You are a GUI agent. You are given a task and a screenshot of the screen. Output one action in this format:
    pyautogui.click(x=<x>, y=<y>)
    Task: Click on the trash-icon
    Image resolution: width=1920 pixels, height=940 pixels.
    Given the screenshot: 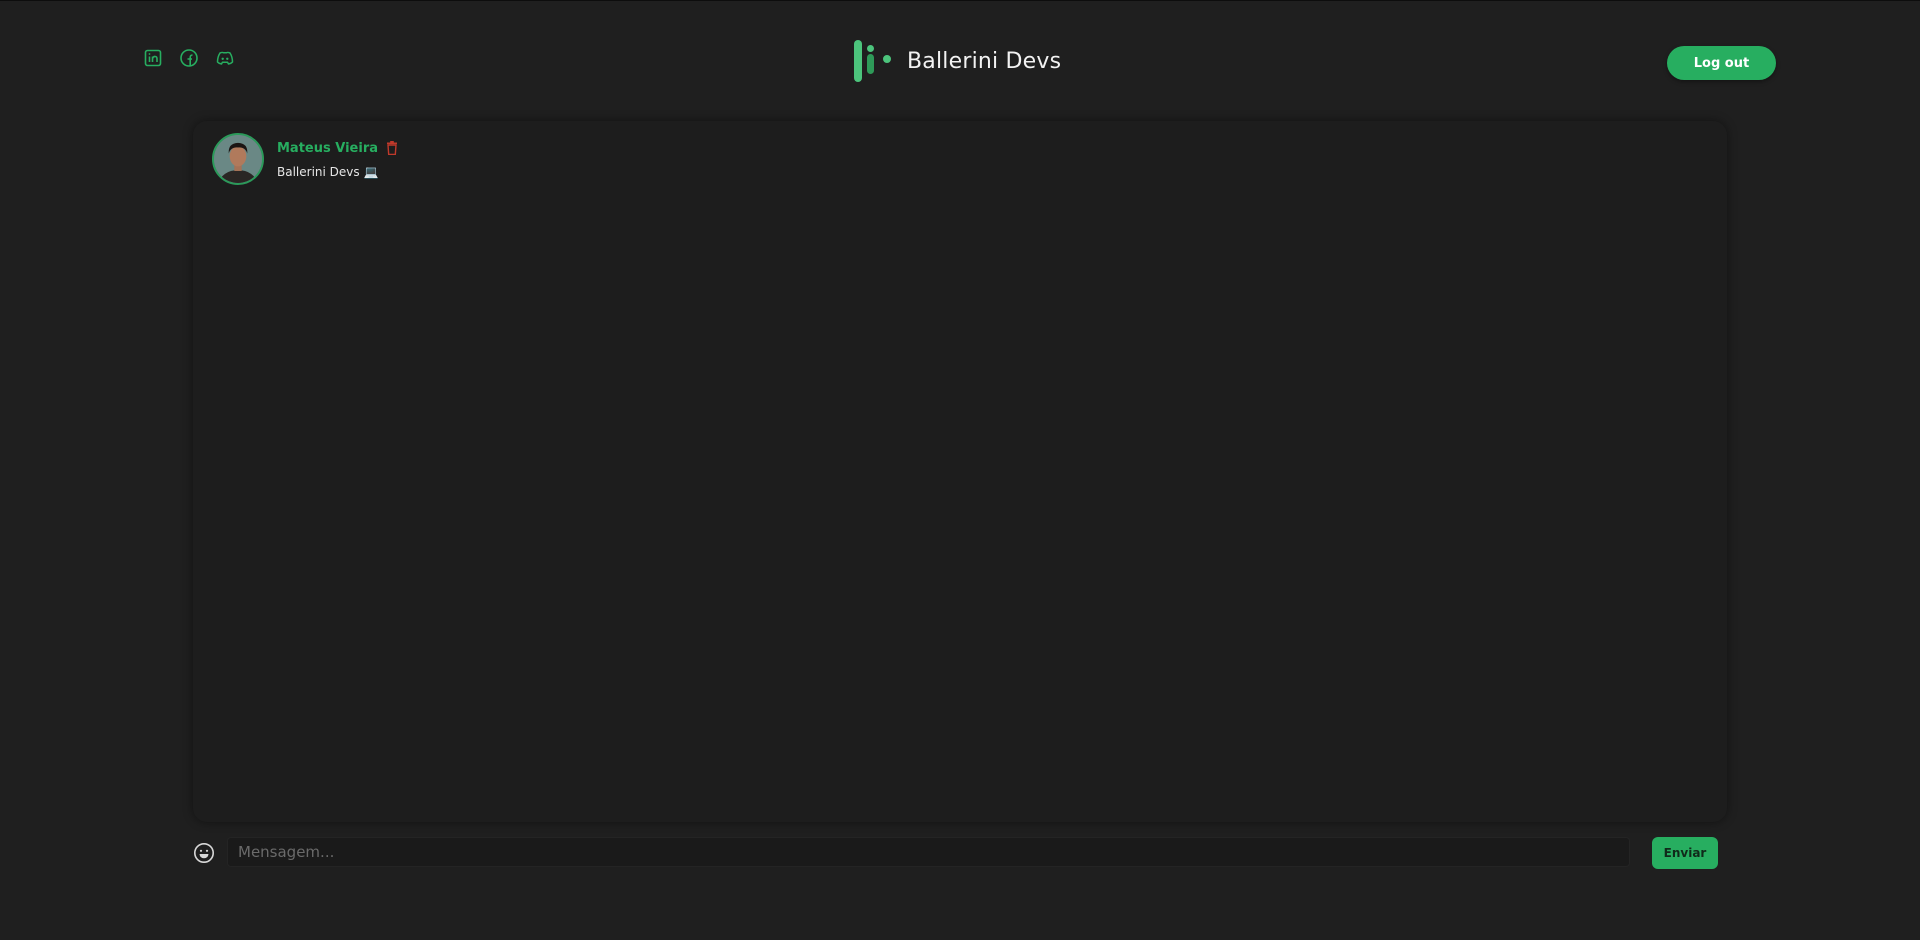 What is the action you would take?
    pyautogui.click(x=392, y=148)
    